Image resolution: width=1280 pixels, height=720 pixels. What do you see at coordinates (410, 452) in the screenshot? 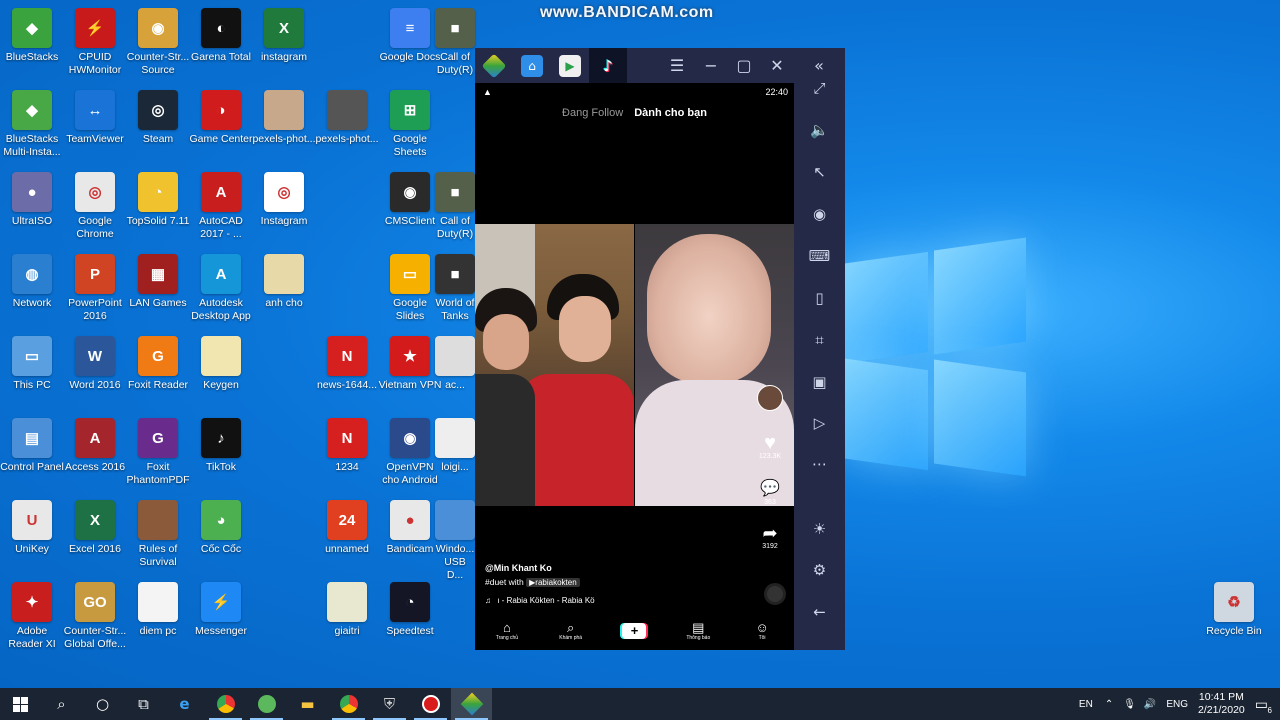
I see `desktop-icon: ◉ OpenVPN cho Android` at bounding box center [410, 452].